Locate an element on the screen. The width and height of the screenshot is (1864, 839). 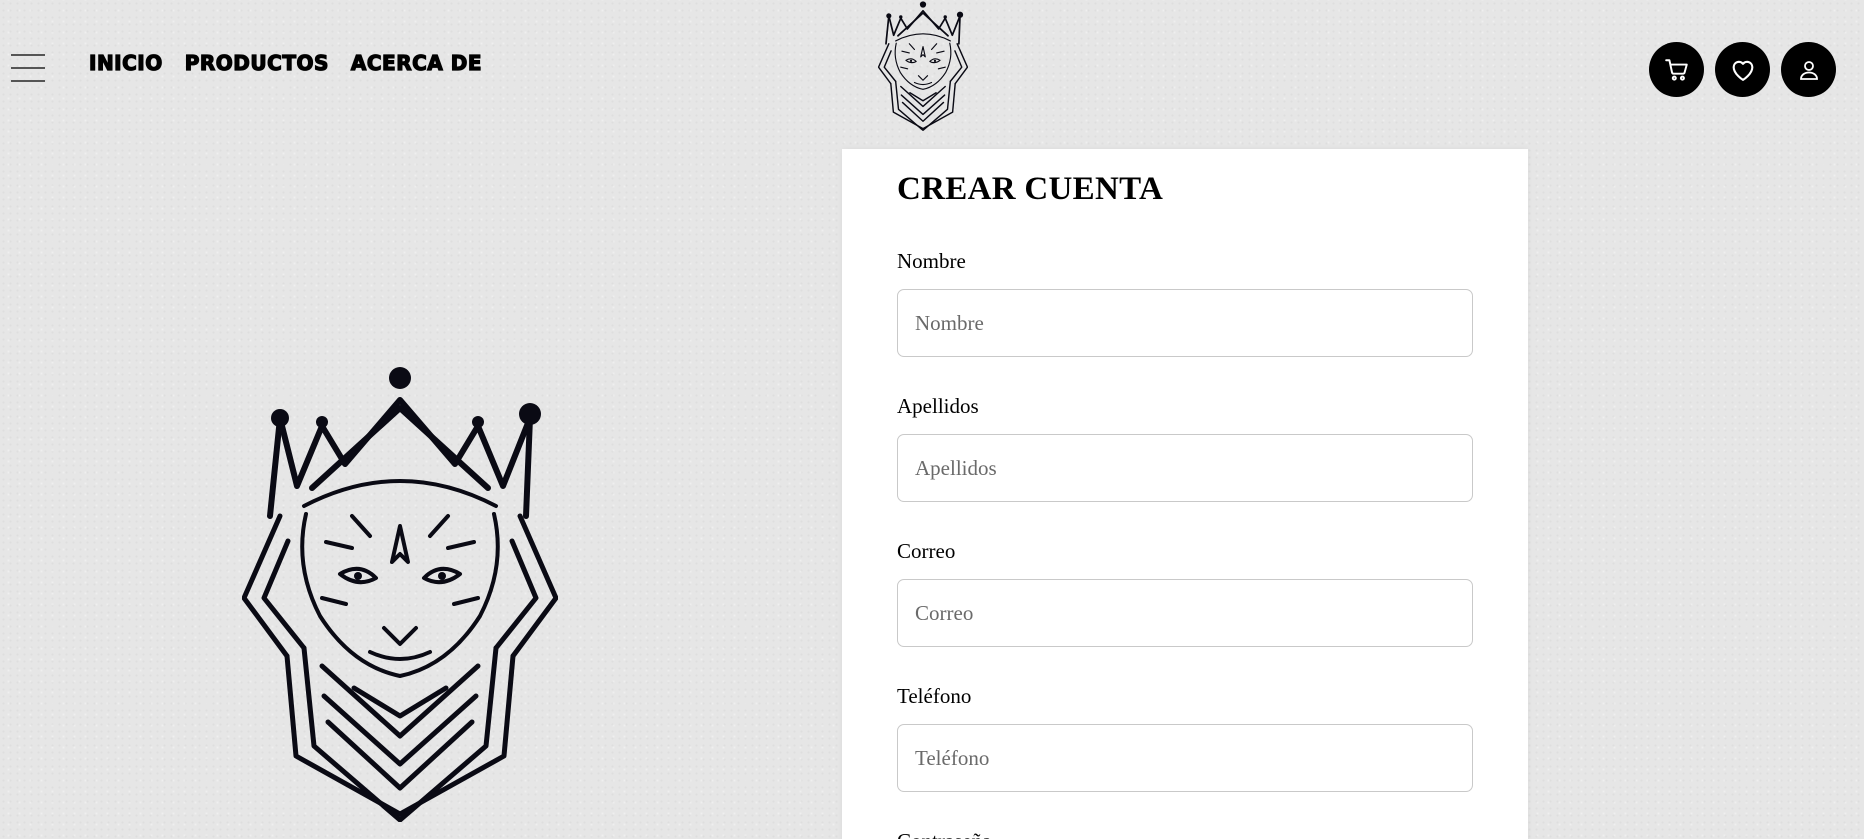
telefono-input is located at coordinates (1185, 758).